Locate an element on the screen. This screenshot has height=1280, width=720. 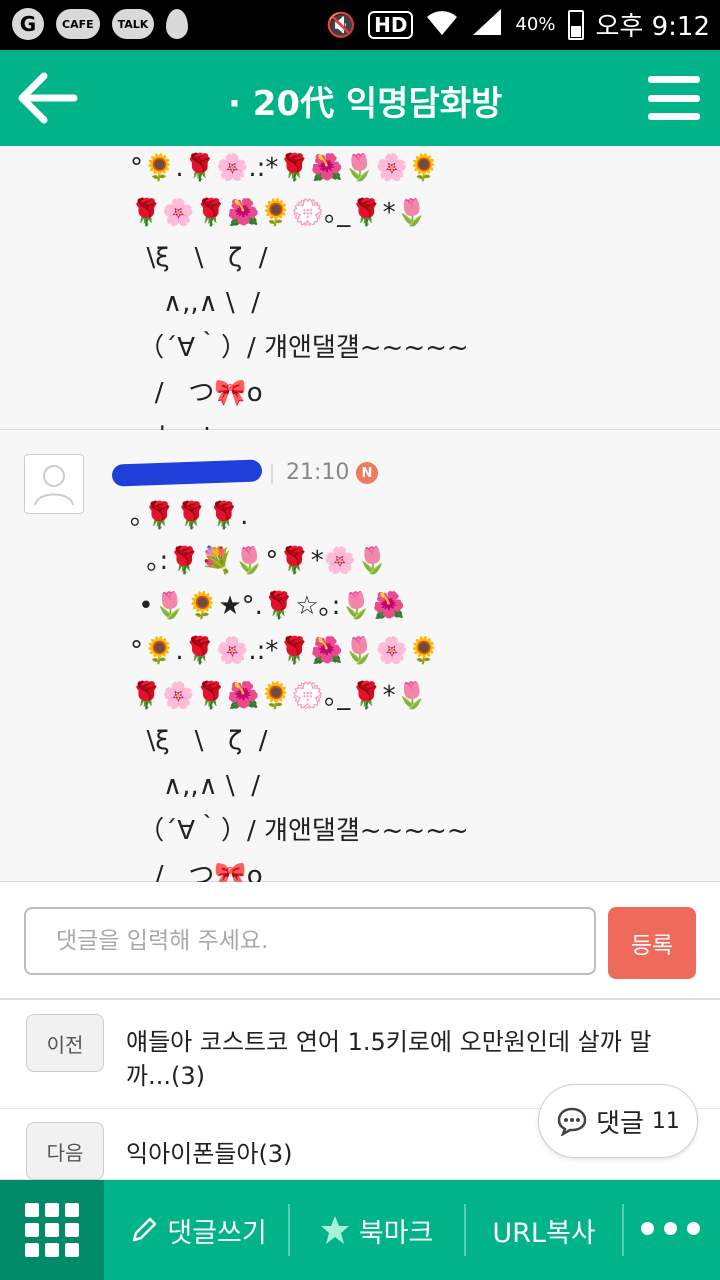
copy-url-button: URL복사 is located at coordinates (544, 1230).